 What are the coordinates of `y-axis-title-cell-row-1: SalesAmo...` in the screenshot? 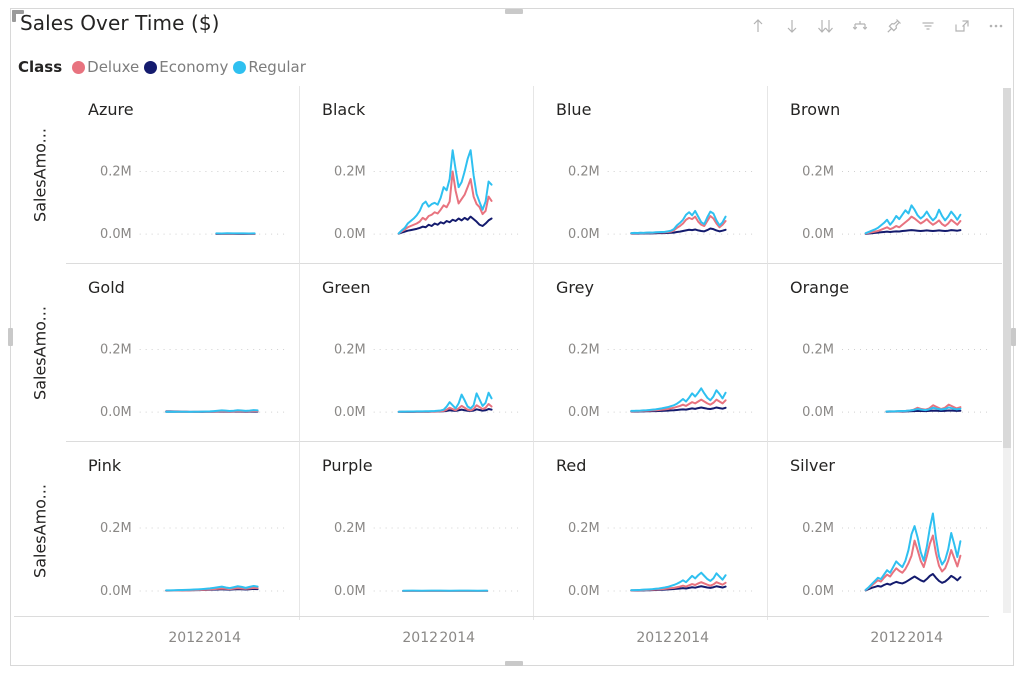 It's located at (40, 175).